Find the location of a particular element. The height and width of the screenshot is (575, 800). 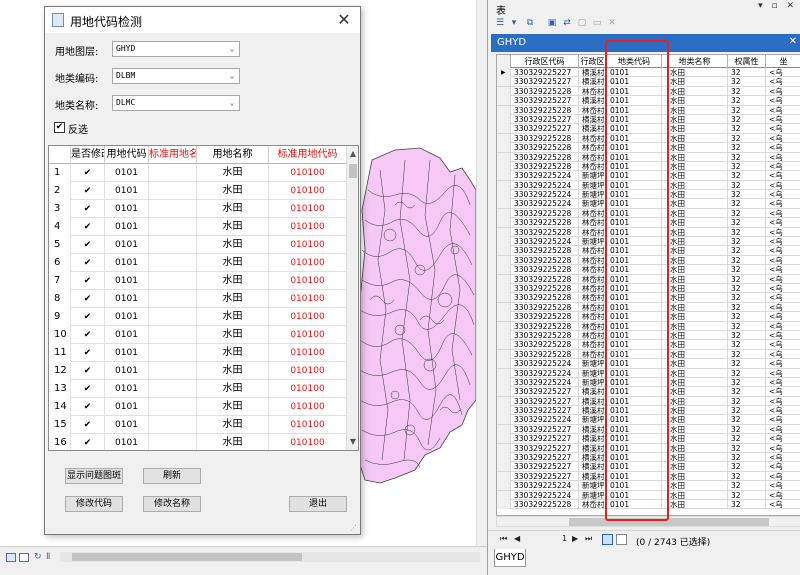

table-row: 3 ✔ 0101 水田 010100 is located at coordinates (198, 209).